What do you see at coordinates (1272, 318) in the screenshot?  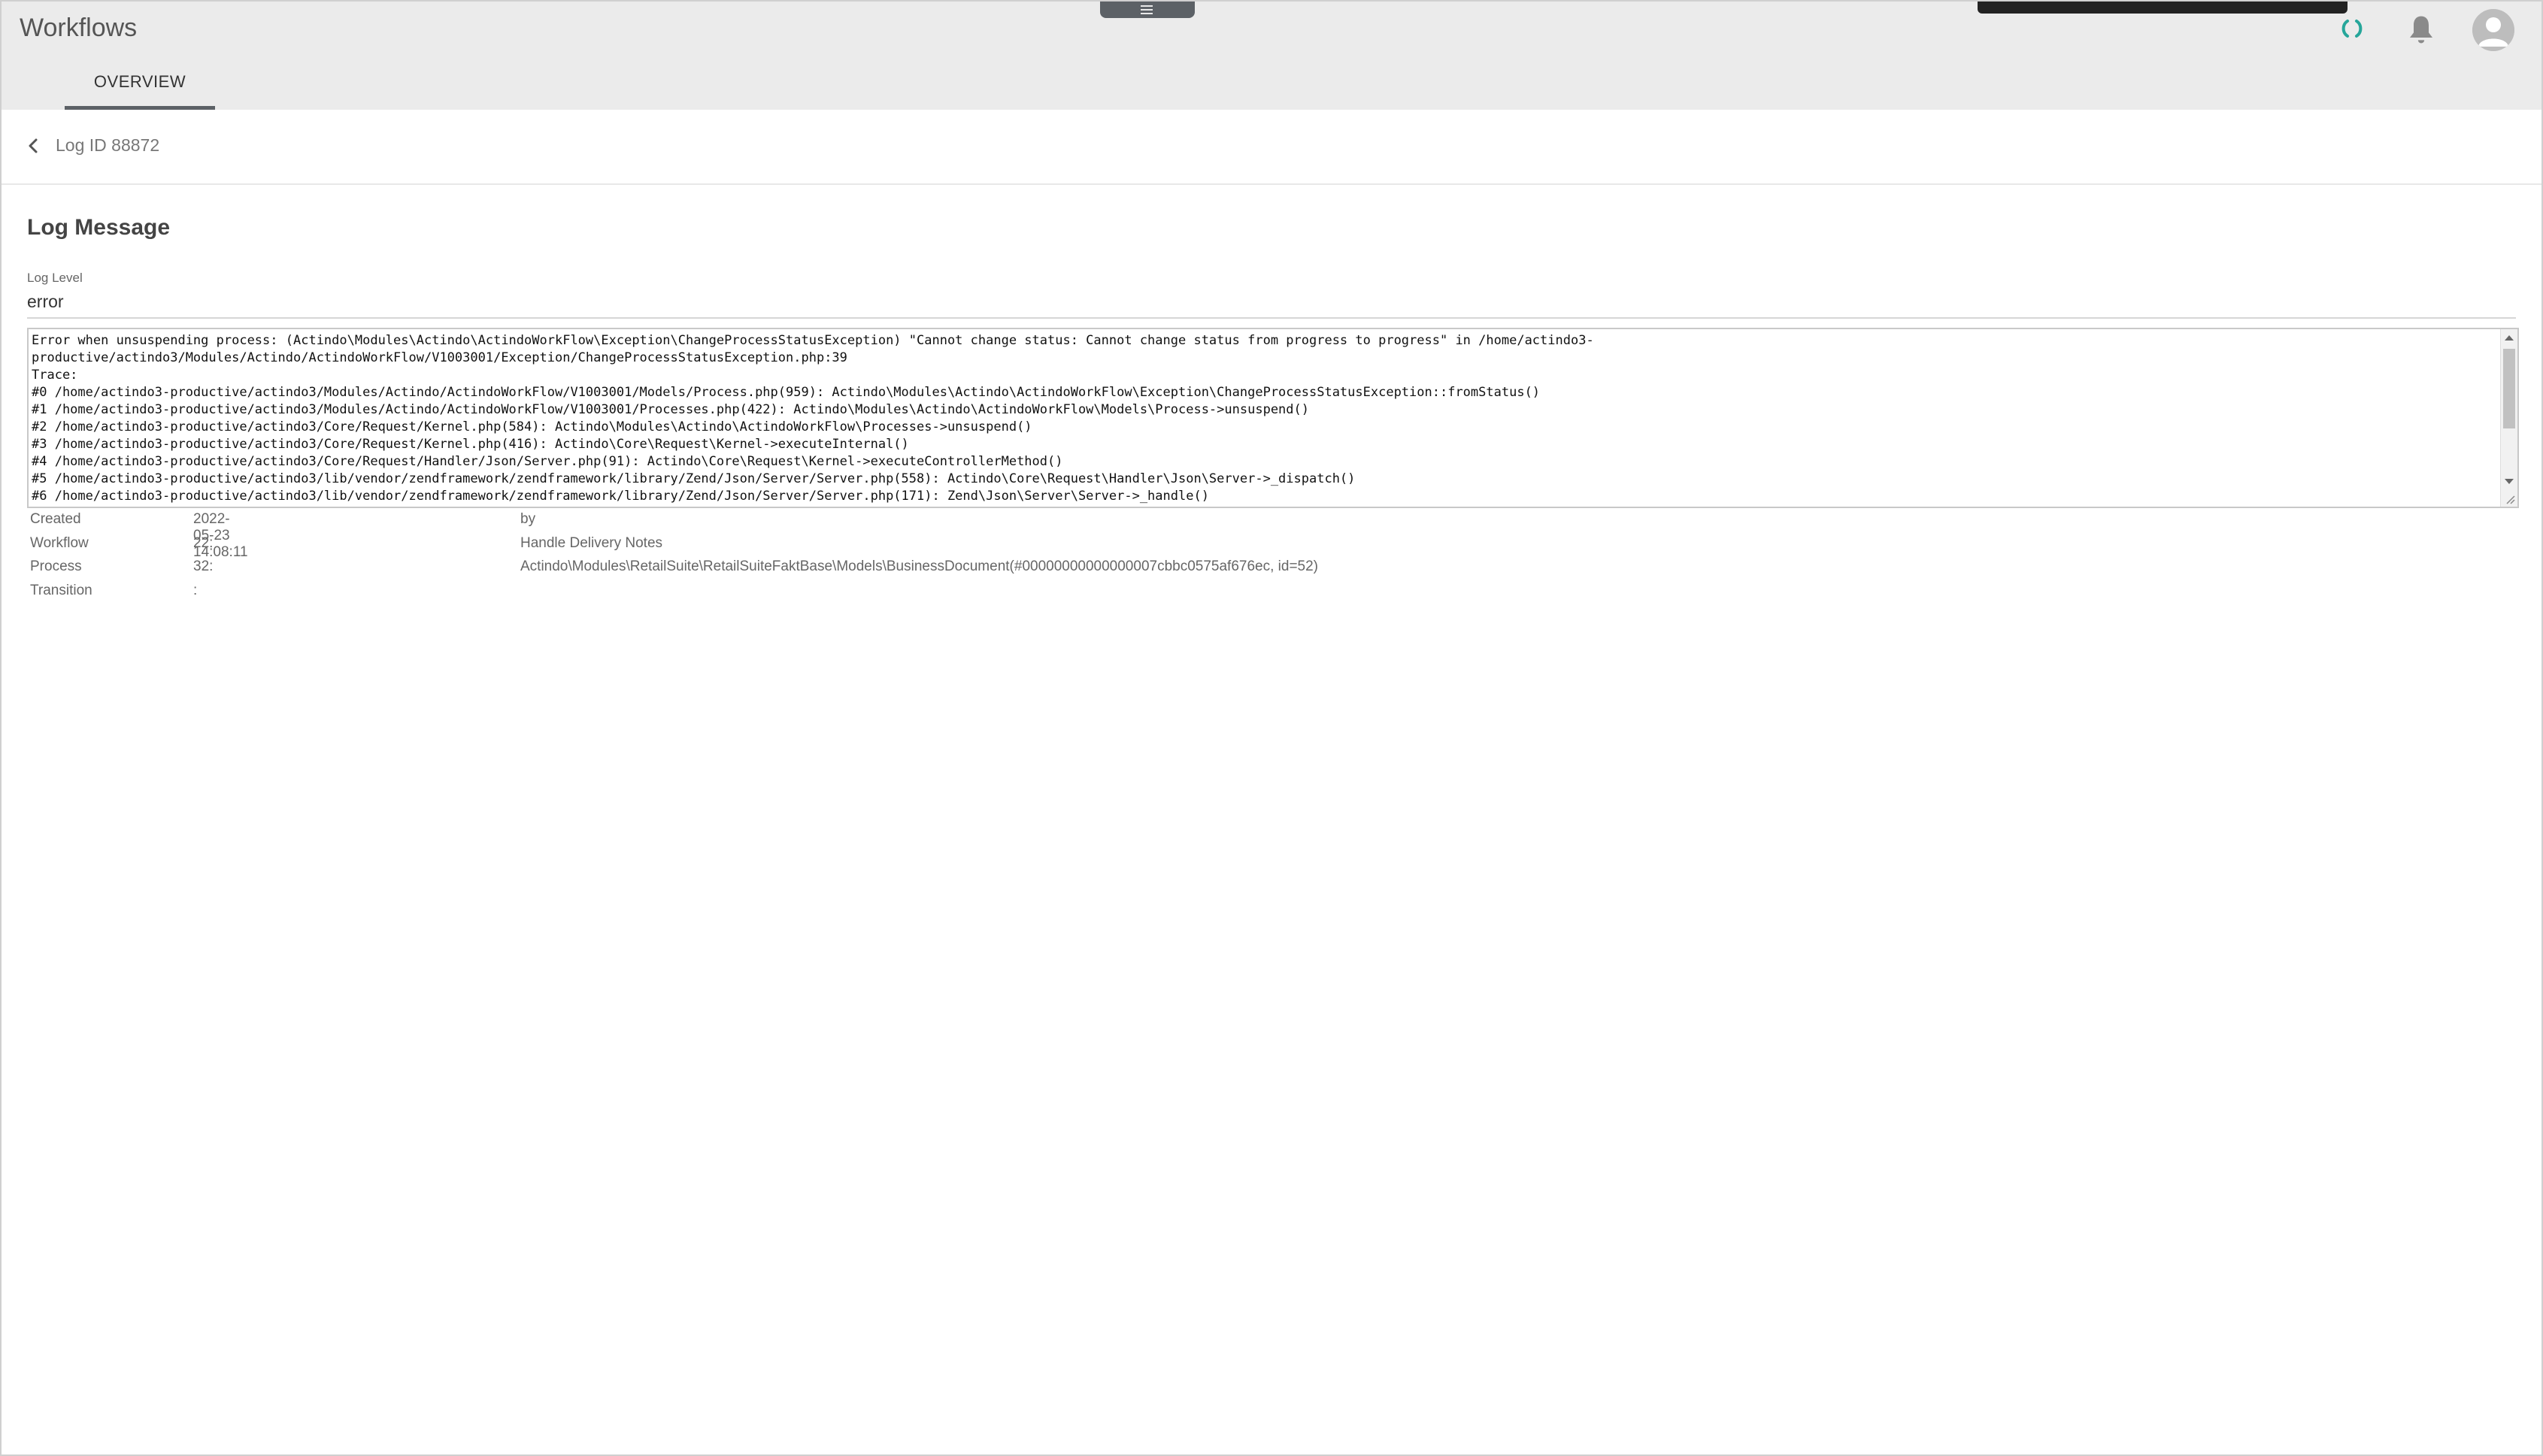 I see `log-level-underline` at bounding box center [1272, 318].